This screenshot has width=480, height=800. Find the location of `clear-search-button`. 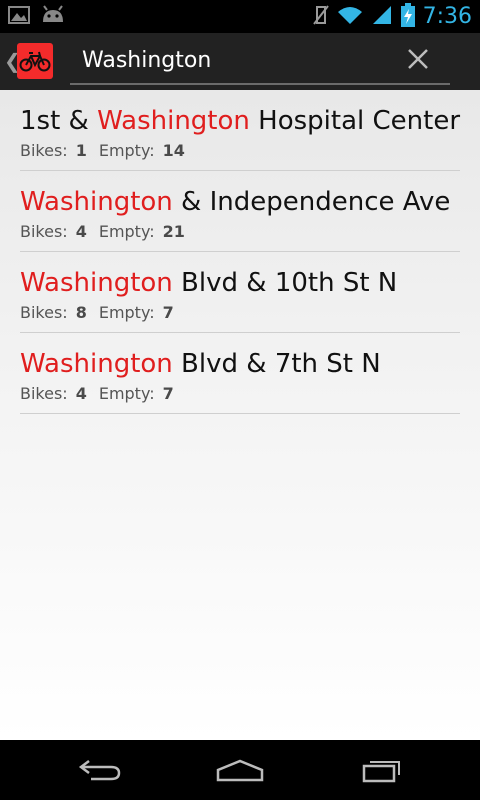

clear-search-button is located at coordinates (418, 59).